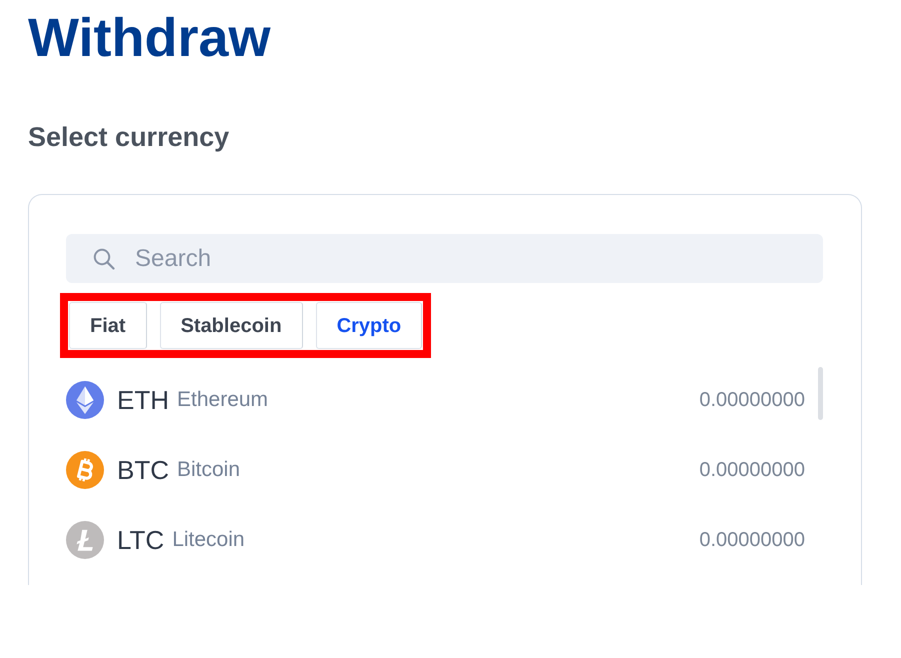 The width and height of the screenshot is (901, 658). What do you see at coordinates (129, 137) in the screenshot?
I see `section-heading: Select currency` at bounding box center [129, 137].